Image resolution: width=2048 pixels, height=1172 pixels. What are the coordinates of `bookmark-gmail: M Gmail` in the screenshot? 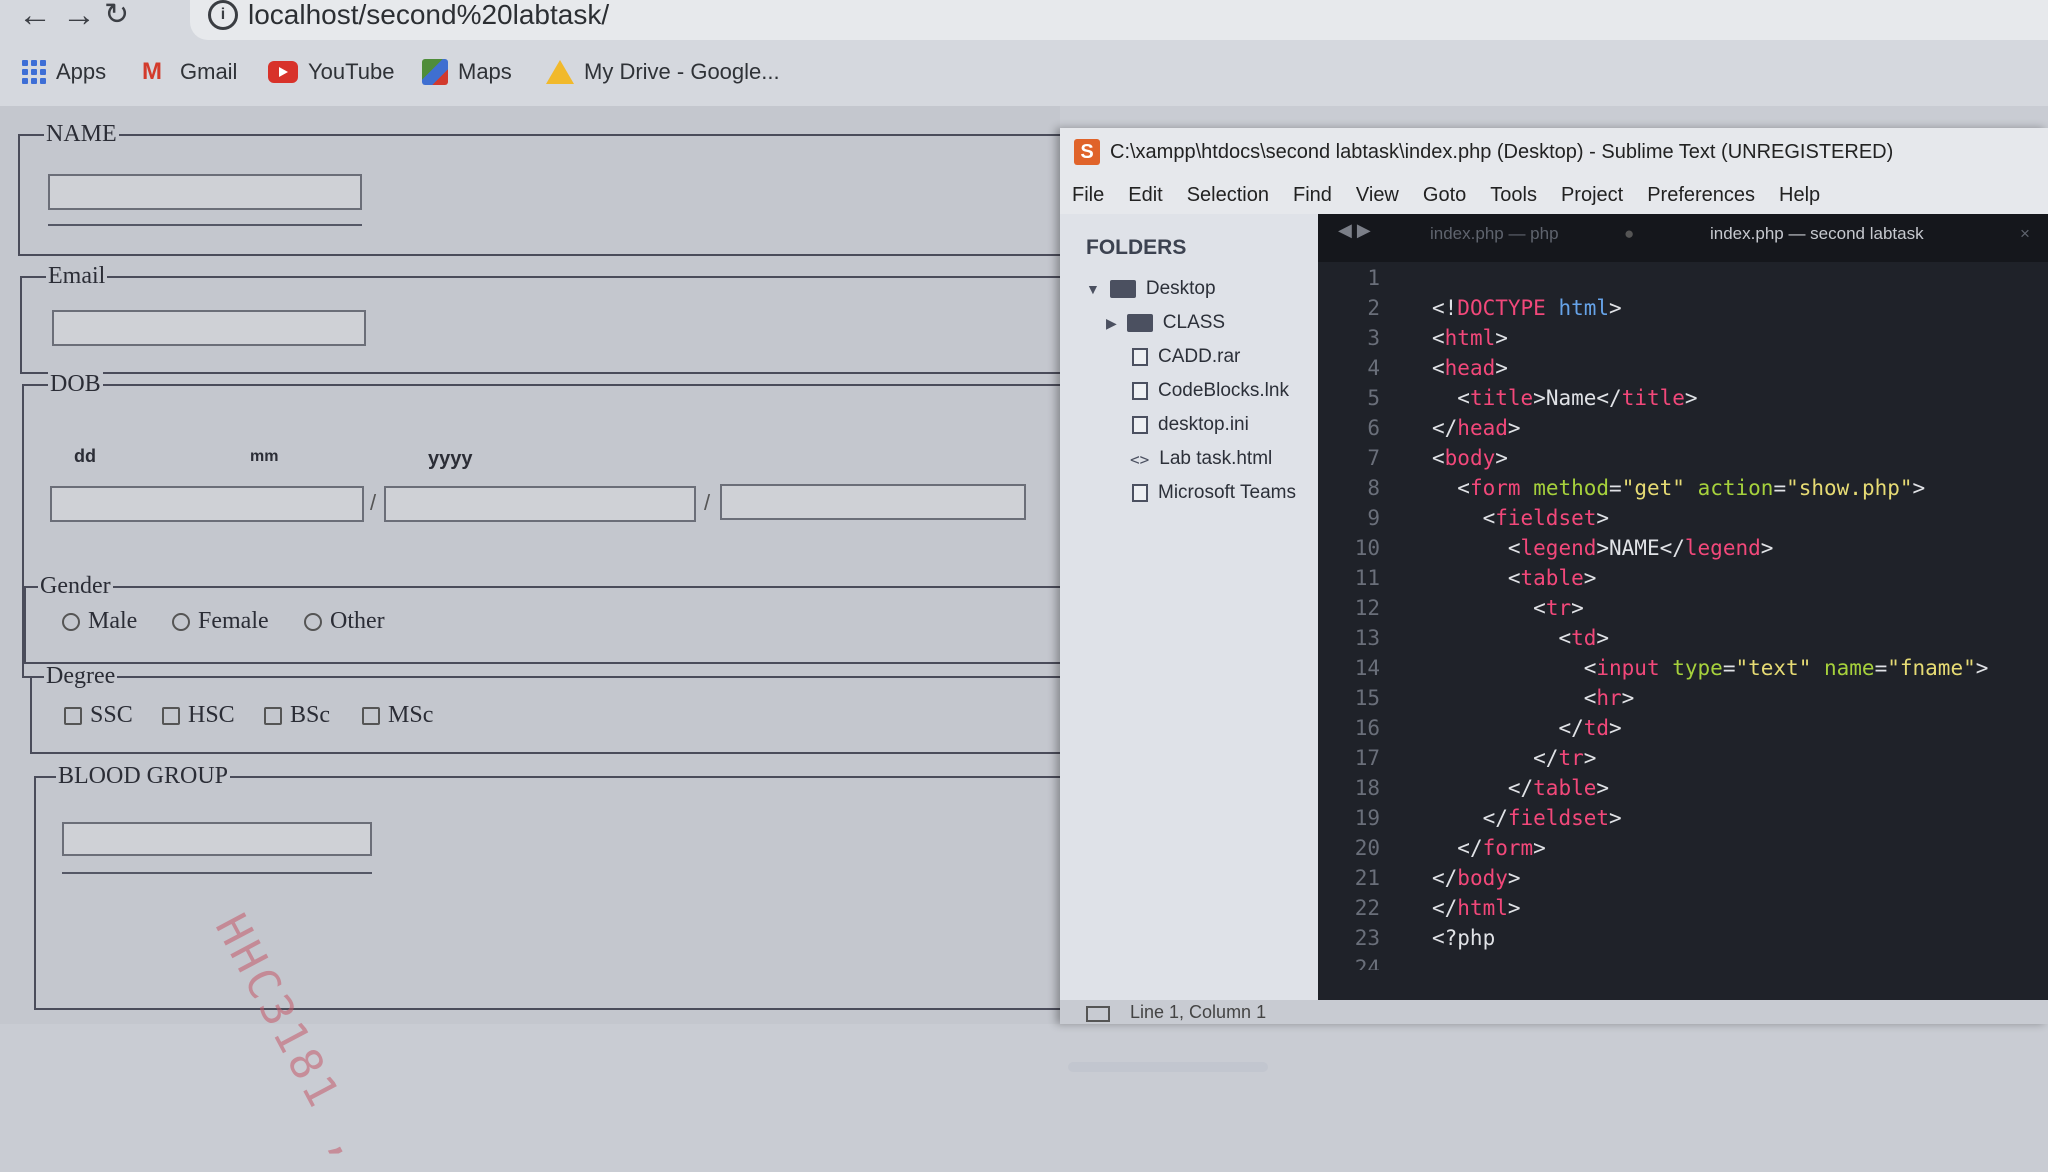 It's located at (189, 72).